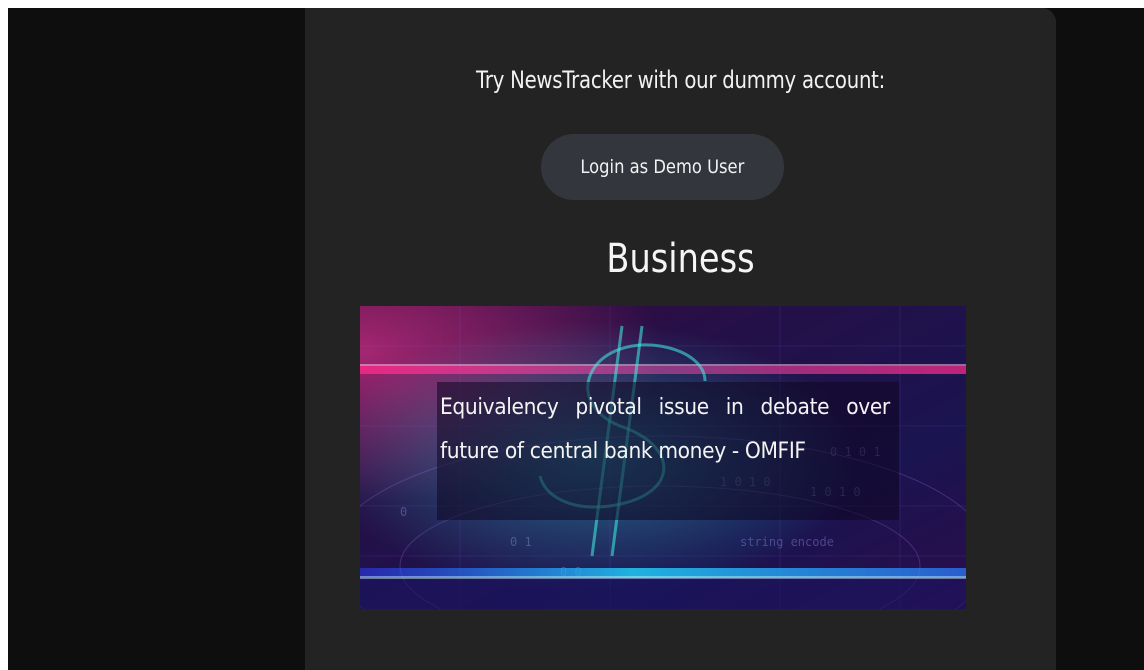 The image size is (1144, 670). Describe the element at coordinates (680, 80) in the screenshot. I see `demo-prompt: Try NewsTracker with our dummy account:` at that location.